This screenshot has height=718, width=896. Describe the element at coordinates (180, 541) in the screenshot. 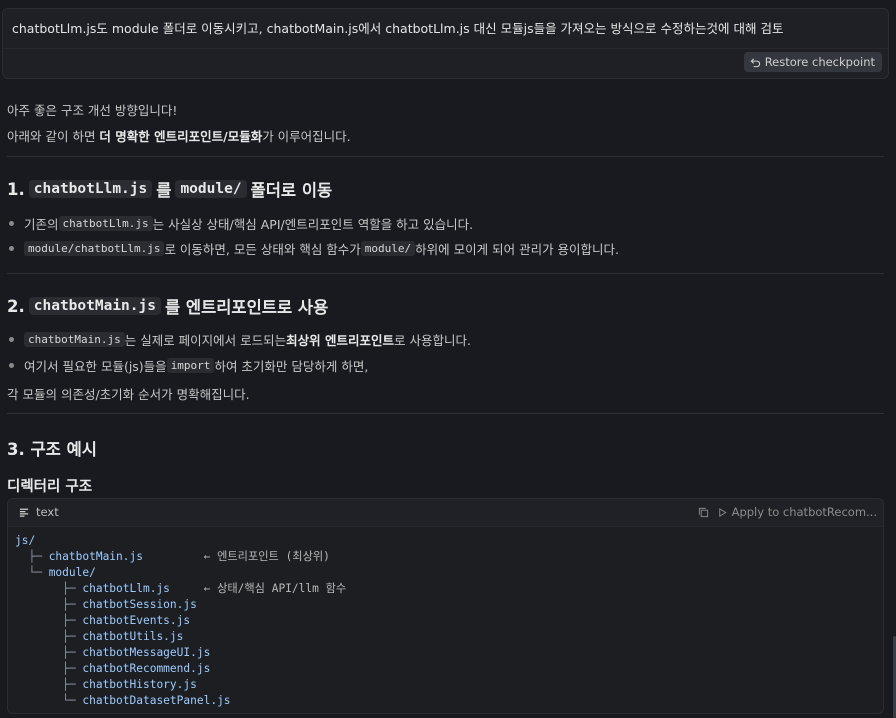

I see `code-line: js/` at that location.